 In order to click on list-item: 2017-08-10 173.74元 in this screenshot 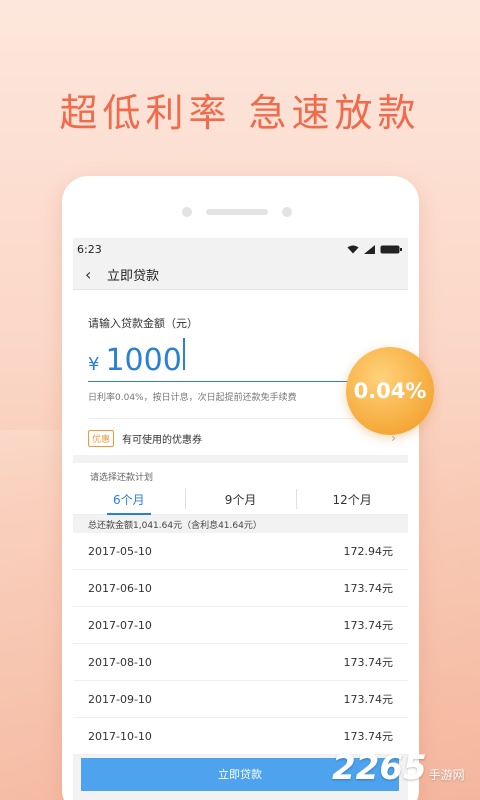, I will do `click(240, 662)`.